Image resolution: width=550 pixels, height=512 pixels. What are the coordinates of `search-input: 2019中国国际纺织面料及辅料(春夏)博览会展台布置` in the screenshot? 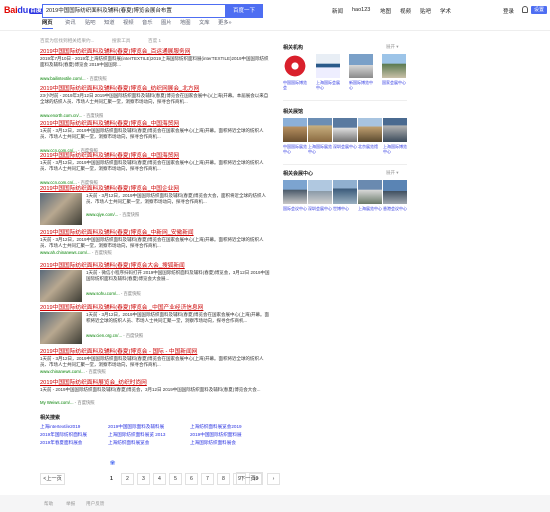 It's located at (133, 11).